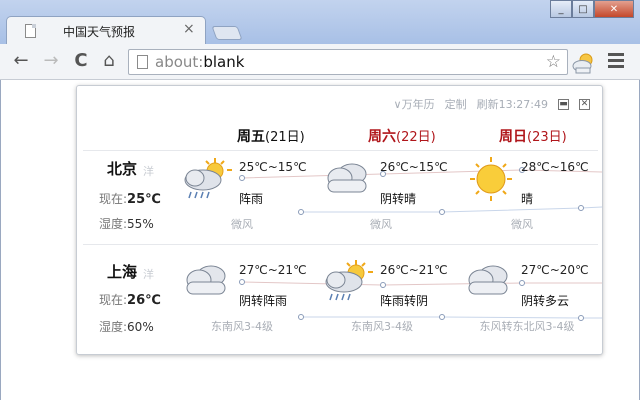  I want to click on forecast-condition: 阴转多云, so click(545, 301).